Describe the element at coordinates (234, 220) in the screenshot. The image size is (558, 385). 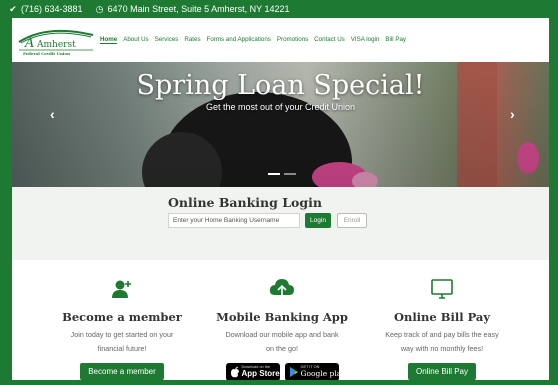
I see `username-input` at that location.